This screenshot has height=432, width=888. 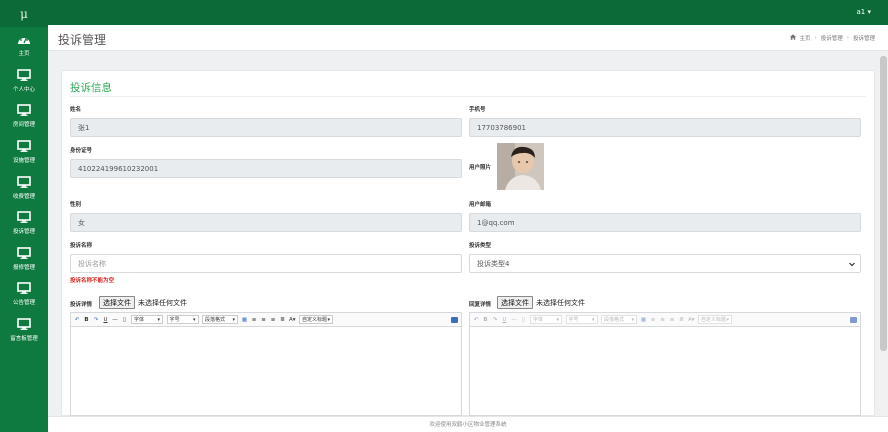 I want to click on sidebar-item-home: 主页, so click(x=24, y=45).